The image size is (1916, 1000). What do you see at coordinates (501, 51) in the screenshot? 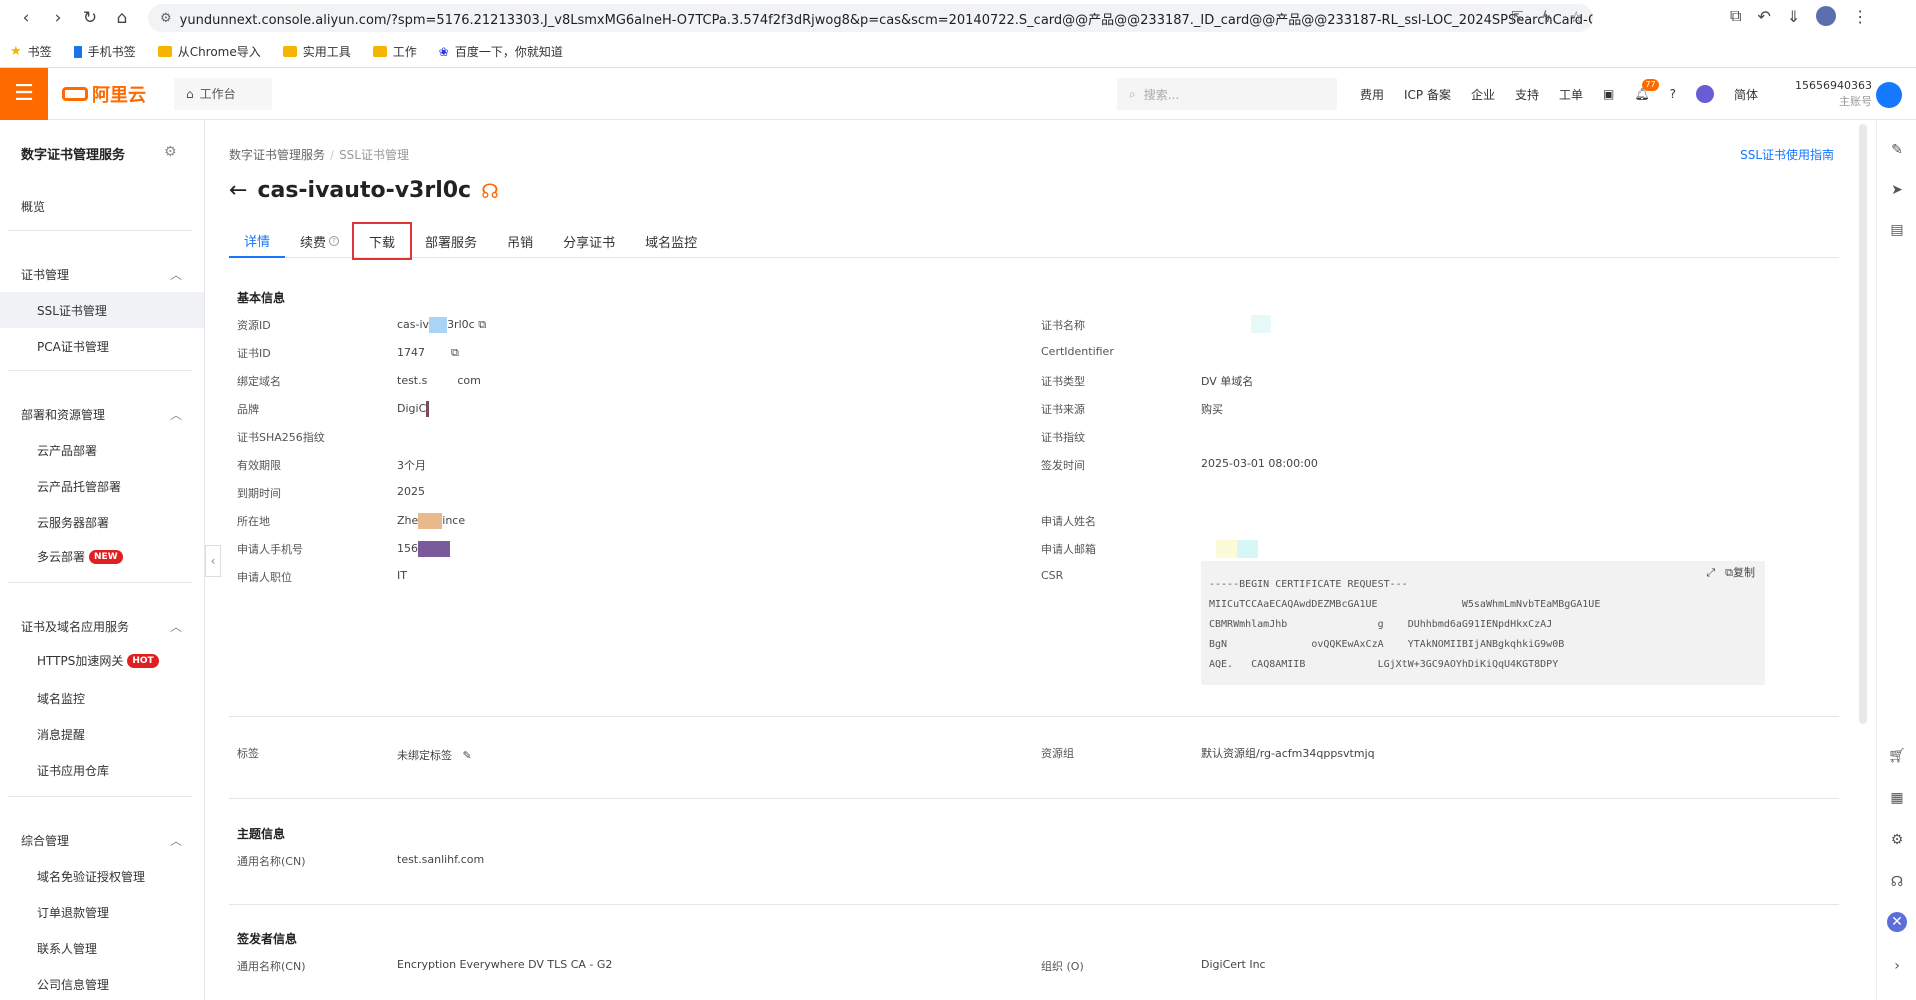
I see `bookmark-item: ❀ 百度一下，你就知道` at bounding box center [501, 51].